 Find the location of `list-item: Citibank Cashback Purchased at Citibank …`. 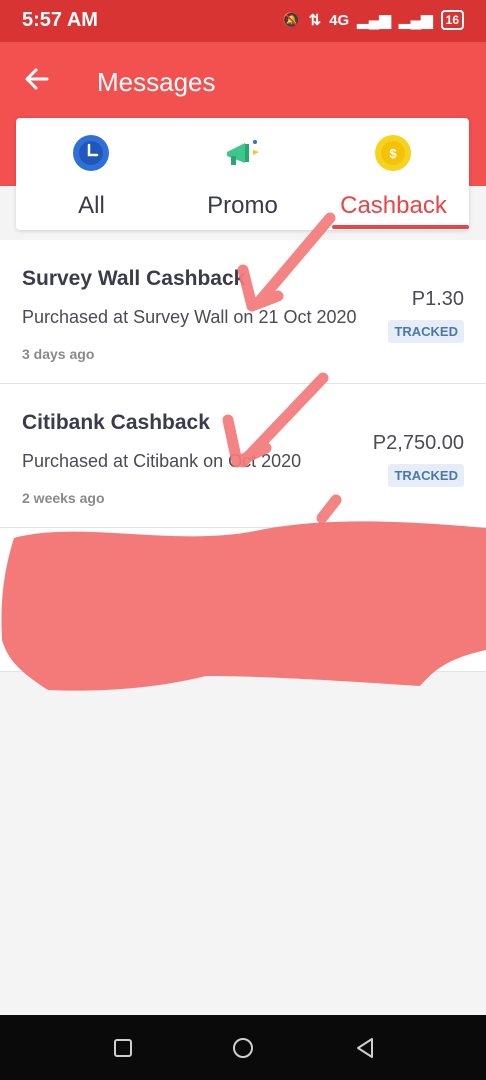

list-item: Citibank Cashback Purchased at Citibank … is located at coordinates (243, 456).